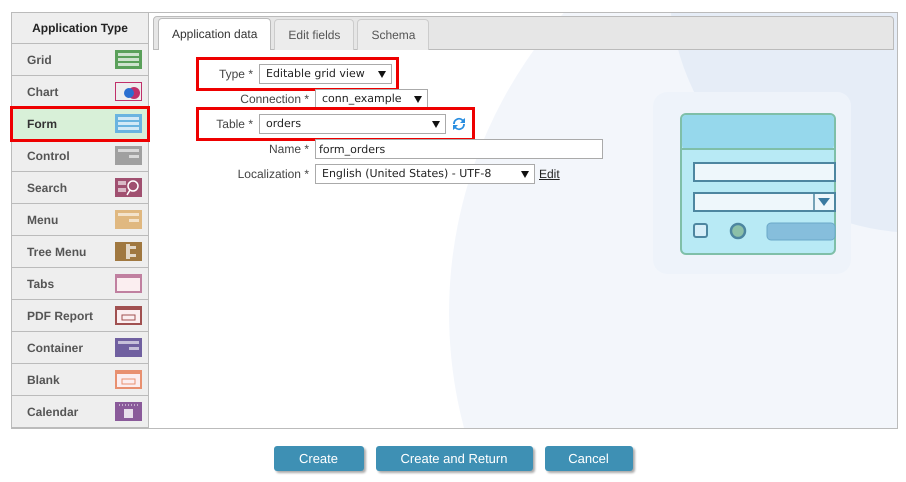 The height and width of the screenshot is (482, 906). Describe the element at coordinates (352, 124) in the screenshot. I see `dropdown-field: orders` at that location.